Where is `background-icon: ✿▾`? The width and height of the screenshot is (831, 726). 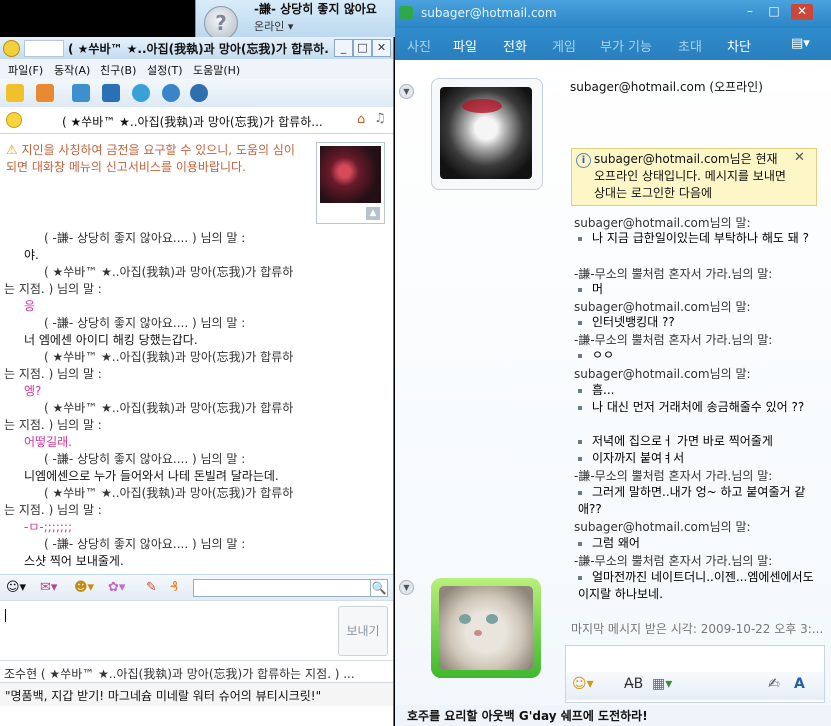
background-icon: ✿▾ is located at coordinates (116, 587).